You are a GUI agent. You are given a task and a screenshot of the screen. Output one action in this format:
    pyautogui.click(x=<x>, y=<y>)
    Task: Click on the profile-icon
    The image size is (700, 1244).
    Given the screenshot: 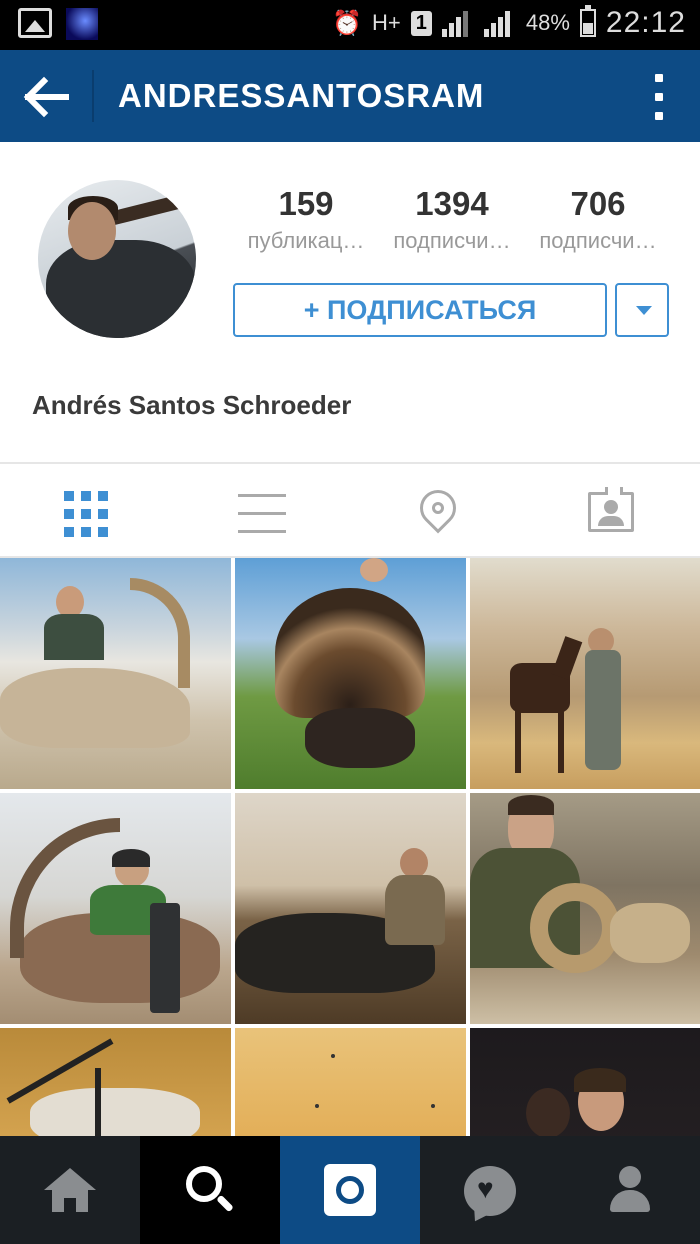 What is the action you would take?
    pyautogui.click(x=630, y=1190)
    